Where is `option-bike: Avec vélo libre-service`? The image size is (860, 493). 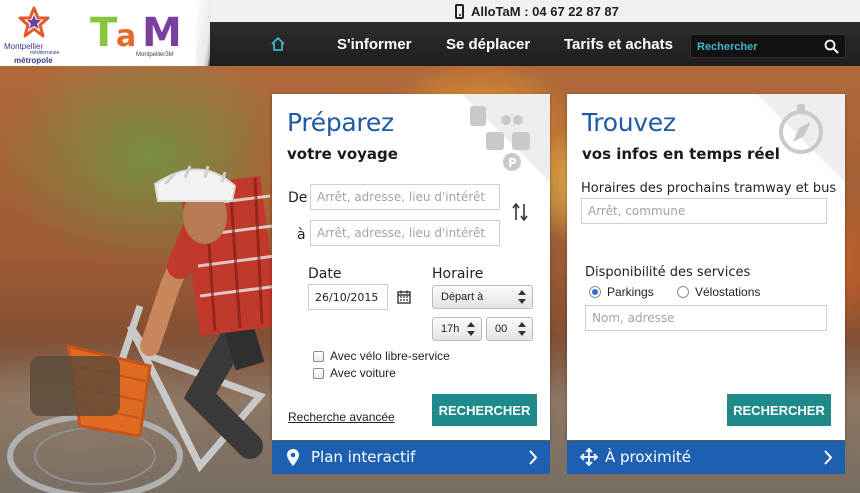
option-bike: Avec vélo libre-service is located at coordinates (381, 356).